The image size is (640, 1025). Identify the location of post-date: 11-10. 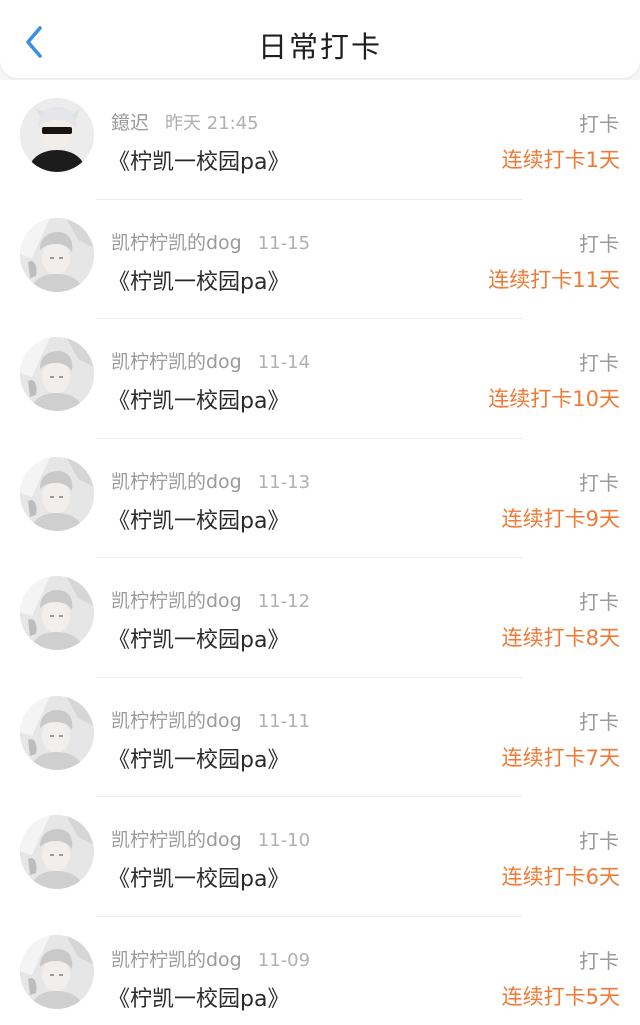
(284, 840).